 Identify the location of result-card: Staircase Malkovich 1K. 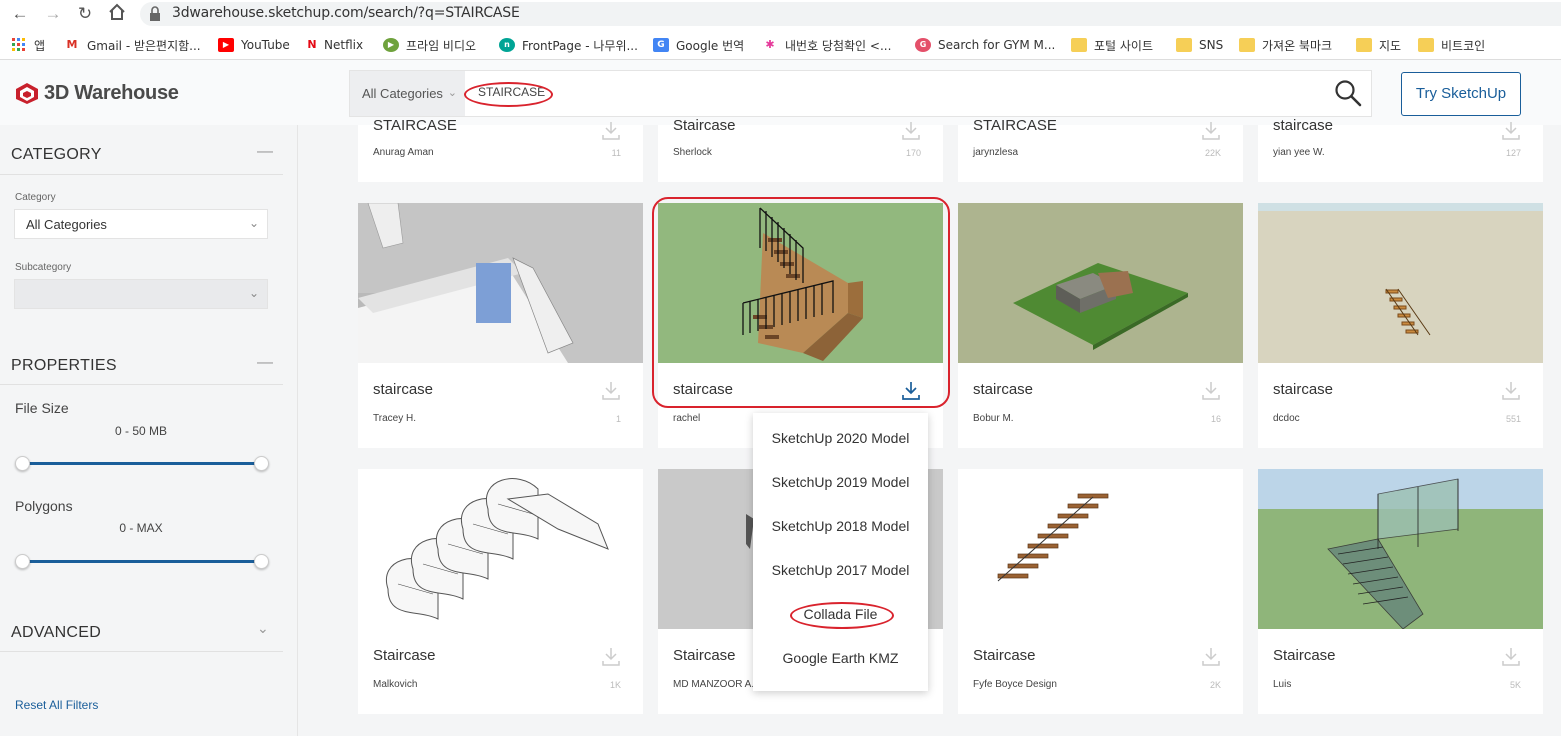
(500, 591).